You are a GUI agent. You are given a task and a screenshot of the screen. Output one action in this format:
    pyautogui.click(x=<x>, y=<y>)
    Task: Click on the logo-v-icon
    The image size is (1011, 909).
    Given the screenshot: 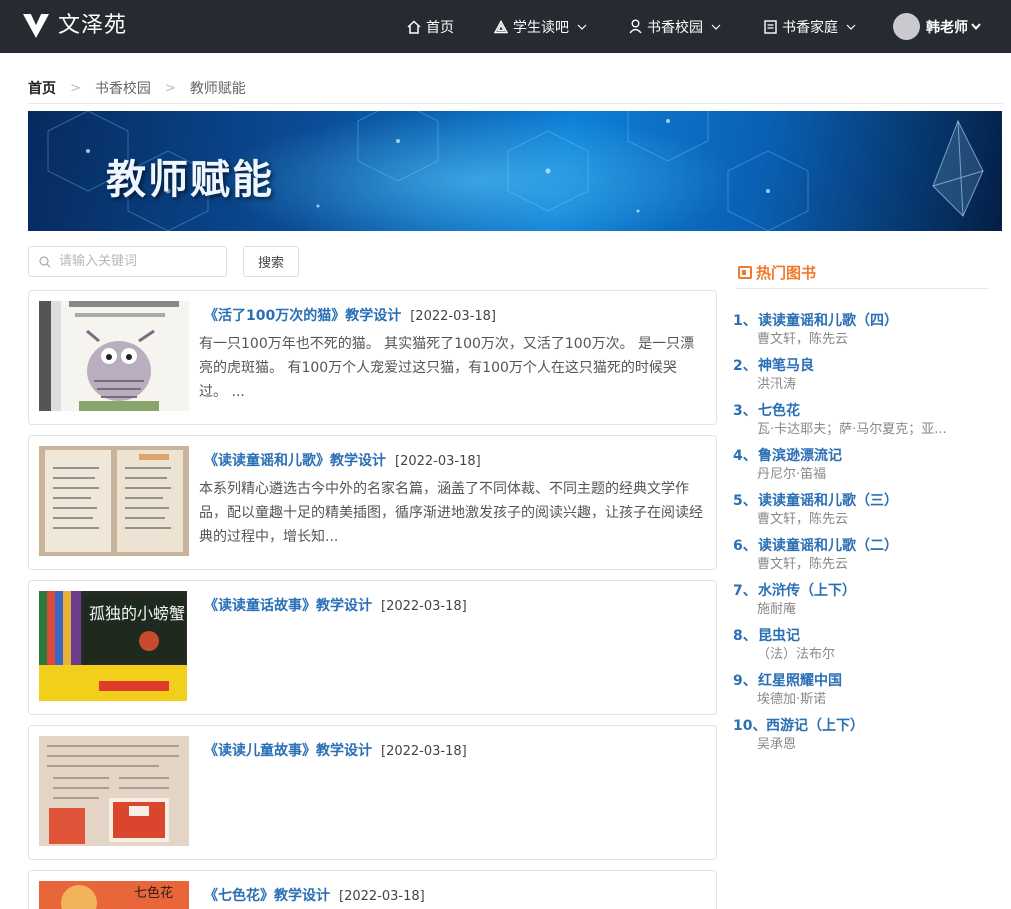 What is the action you would take?
    pyautogui.click(x=36, y=26)
    